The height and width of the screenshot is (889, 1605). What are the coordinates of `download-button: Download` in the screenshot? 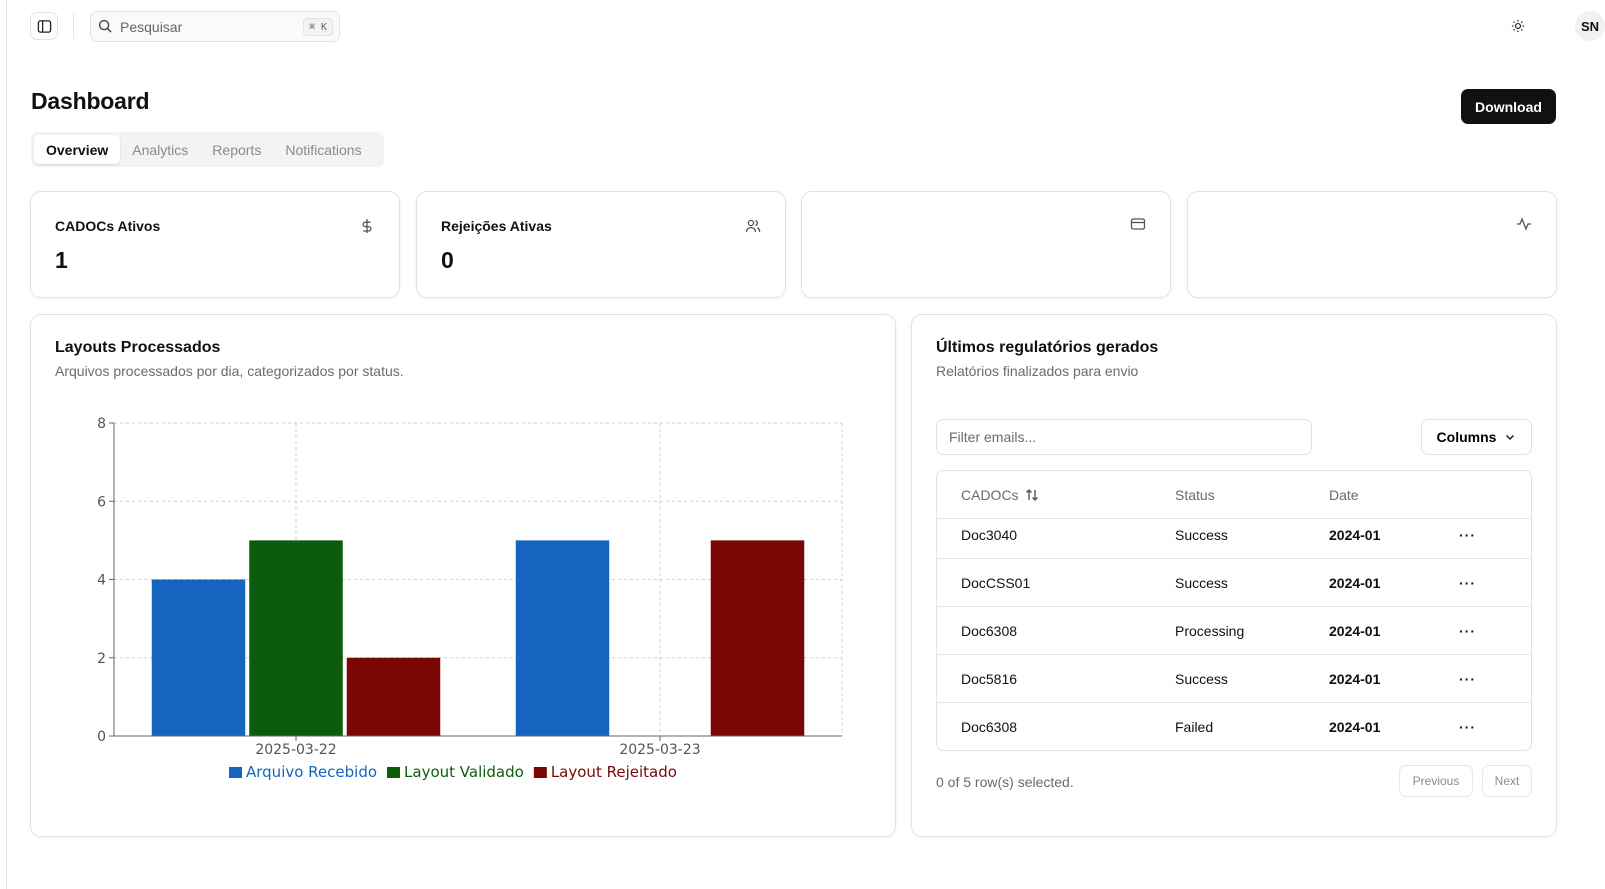 It's located at (1508, 106).